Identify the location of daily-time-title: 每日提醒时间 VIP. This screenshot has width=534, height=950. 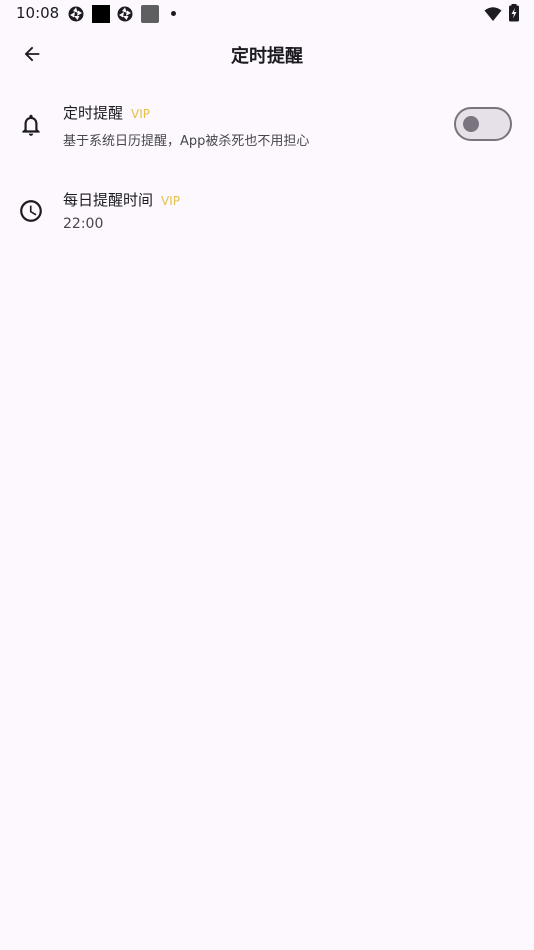
(121, 199).